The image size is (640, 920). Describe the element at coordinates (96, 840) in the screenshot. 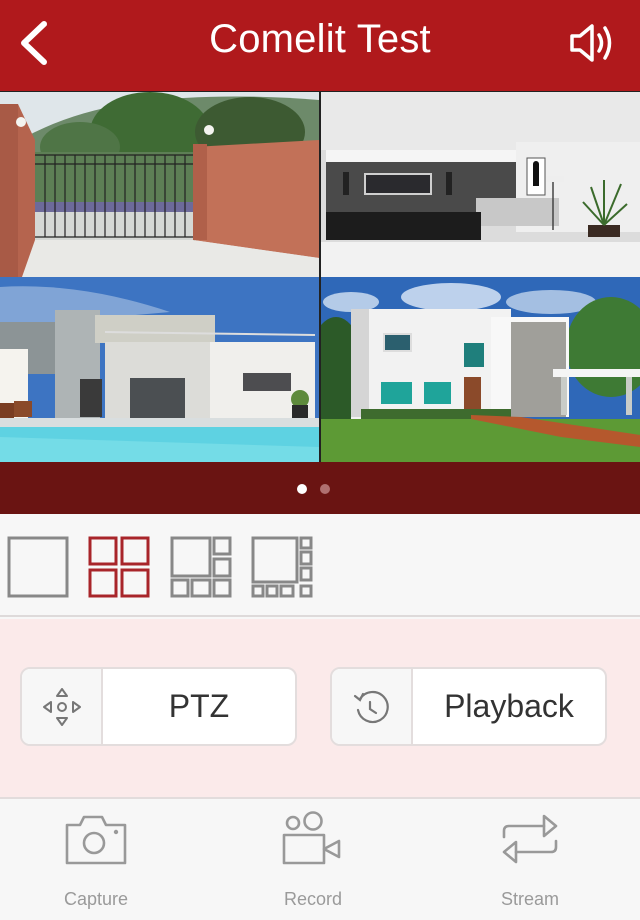

I see `camera-icon` at that location.